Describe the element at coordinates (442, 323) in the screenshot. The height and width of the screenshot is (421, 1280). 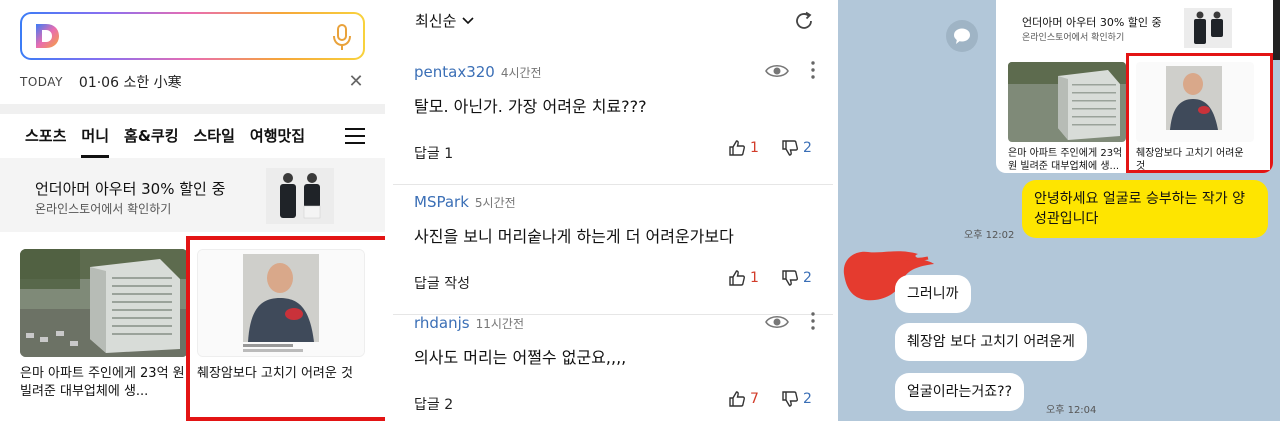
I see `comment-username: rhdanjs` at that location.